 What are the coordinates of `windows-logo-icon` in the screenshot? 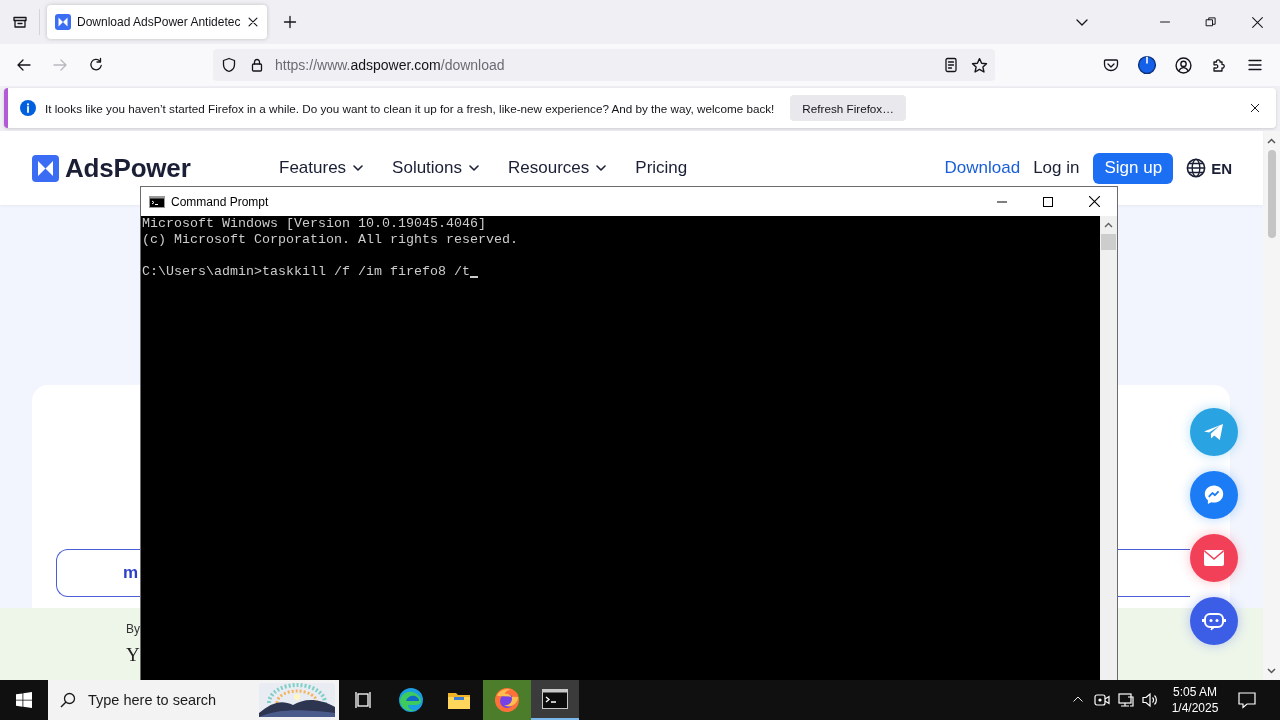 It's located at (24, 700).